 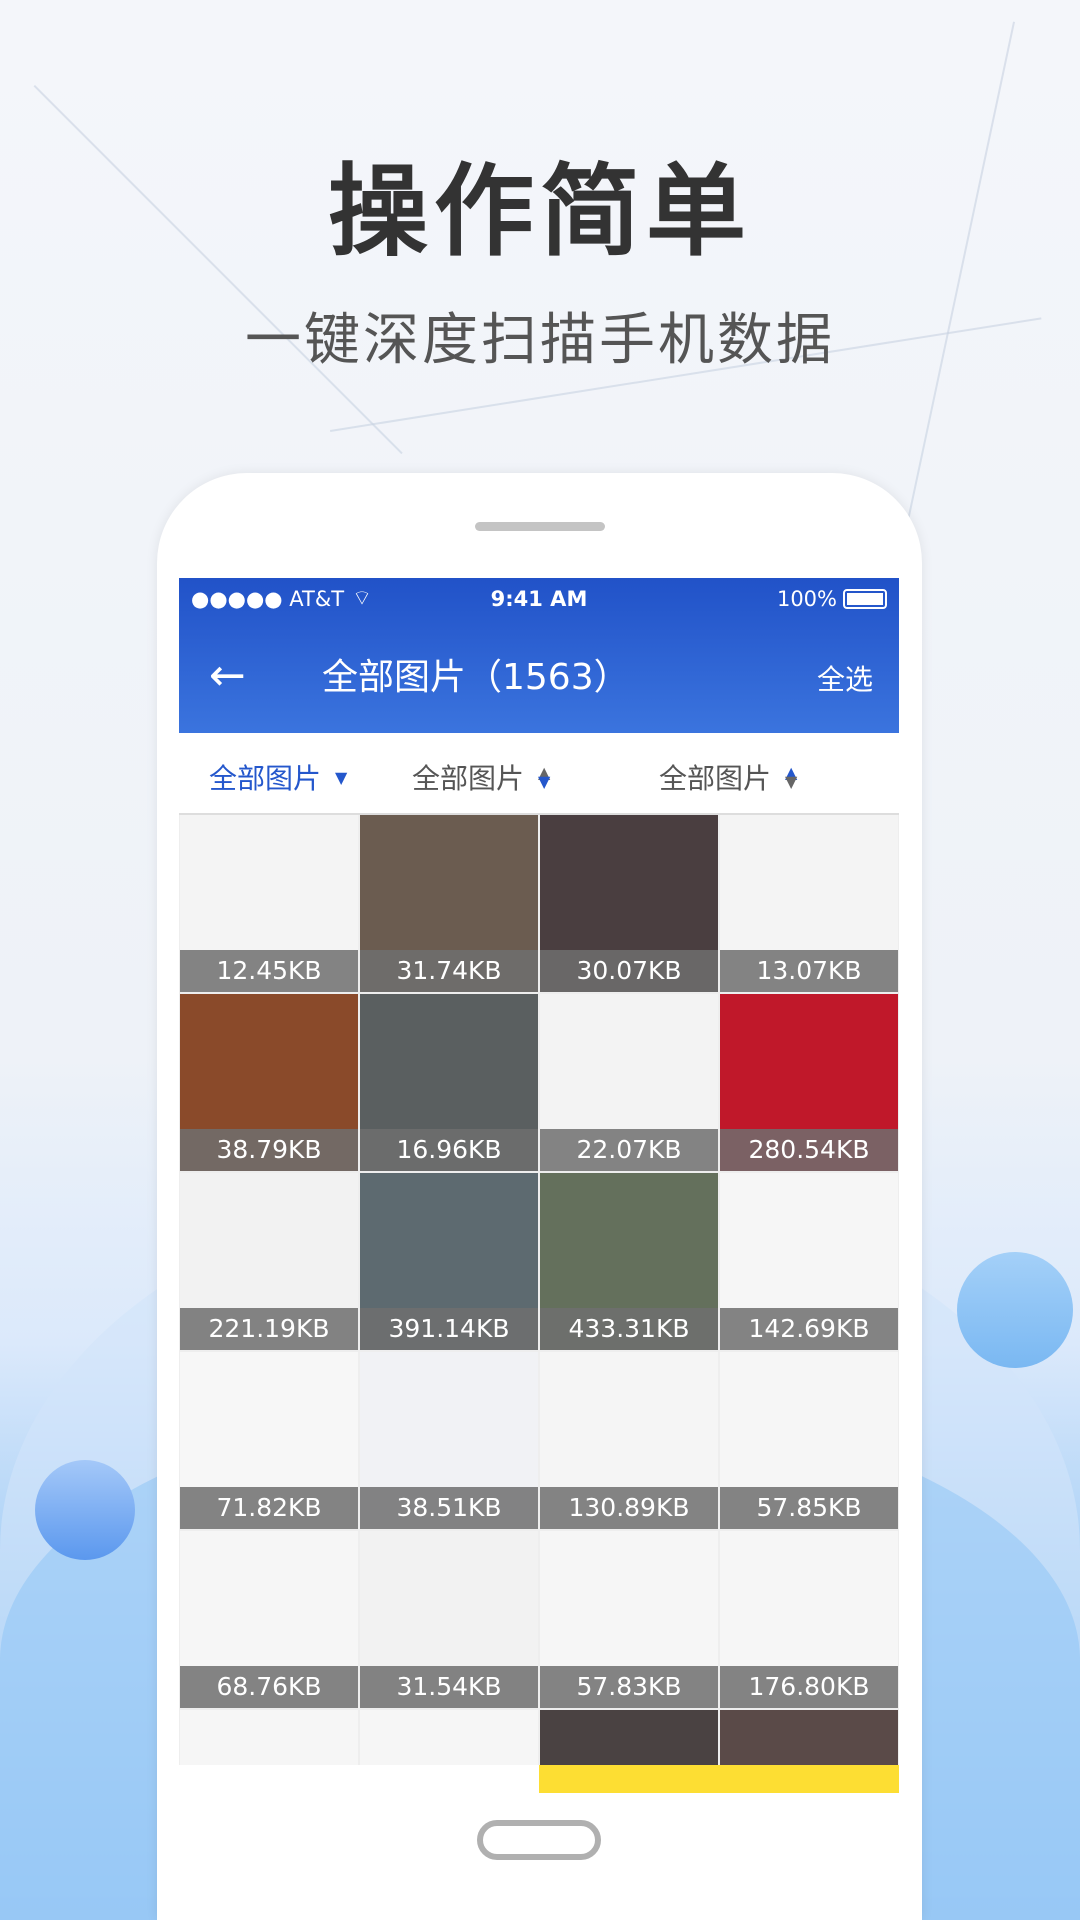 What do you see at coordinates (449, 1082) in the screenshot?
I see `image-tile: 16.96KB` at bounding box center [449, 1082].